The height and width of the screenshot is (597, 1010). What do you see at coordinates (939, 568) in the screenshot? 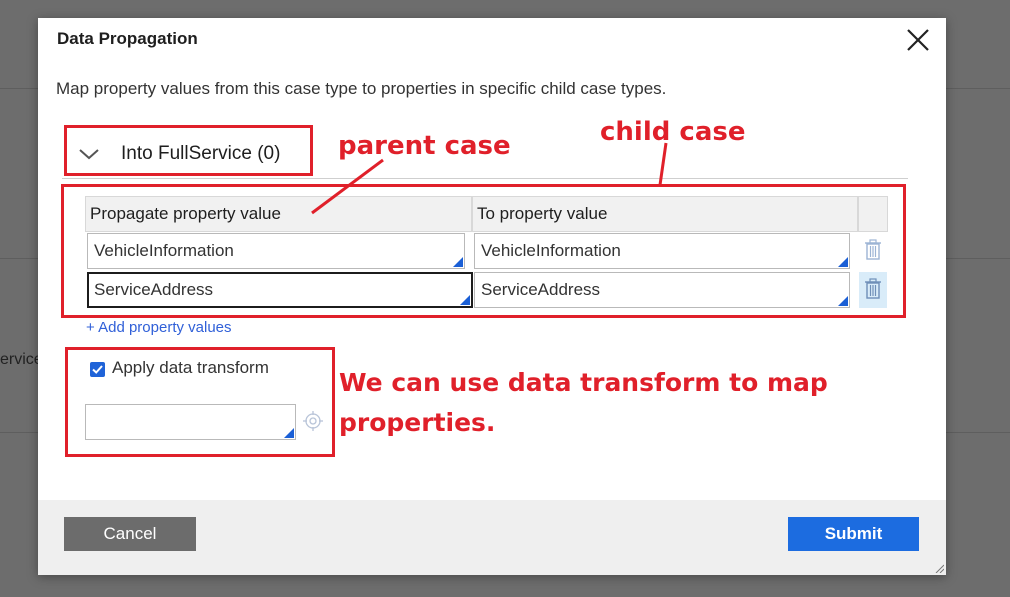
I see `resize-grip-icon` at bounding box center [939, 568].